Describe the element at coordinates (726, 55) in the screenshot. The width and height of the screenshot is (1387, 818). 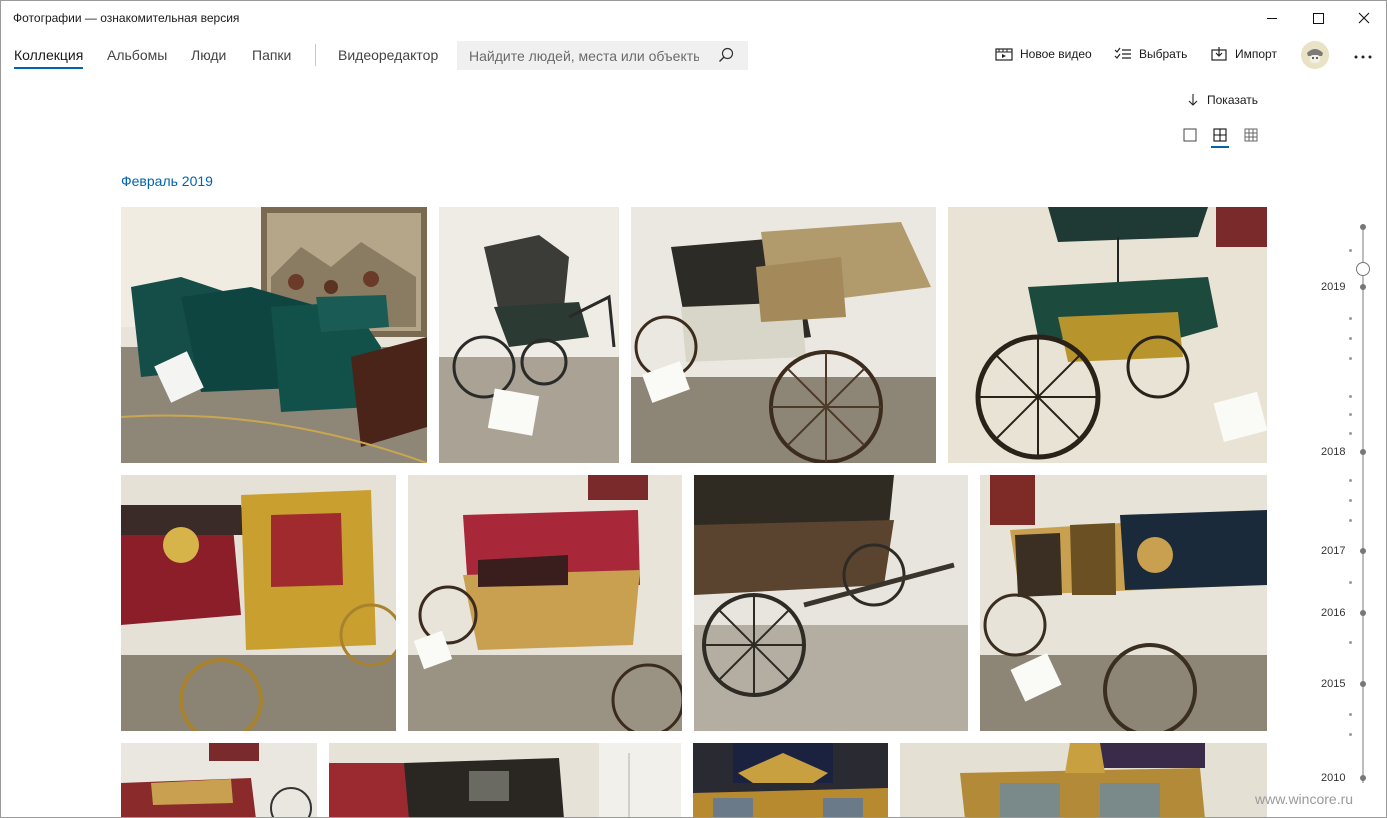
I see `search-icon` at that location.